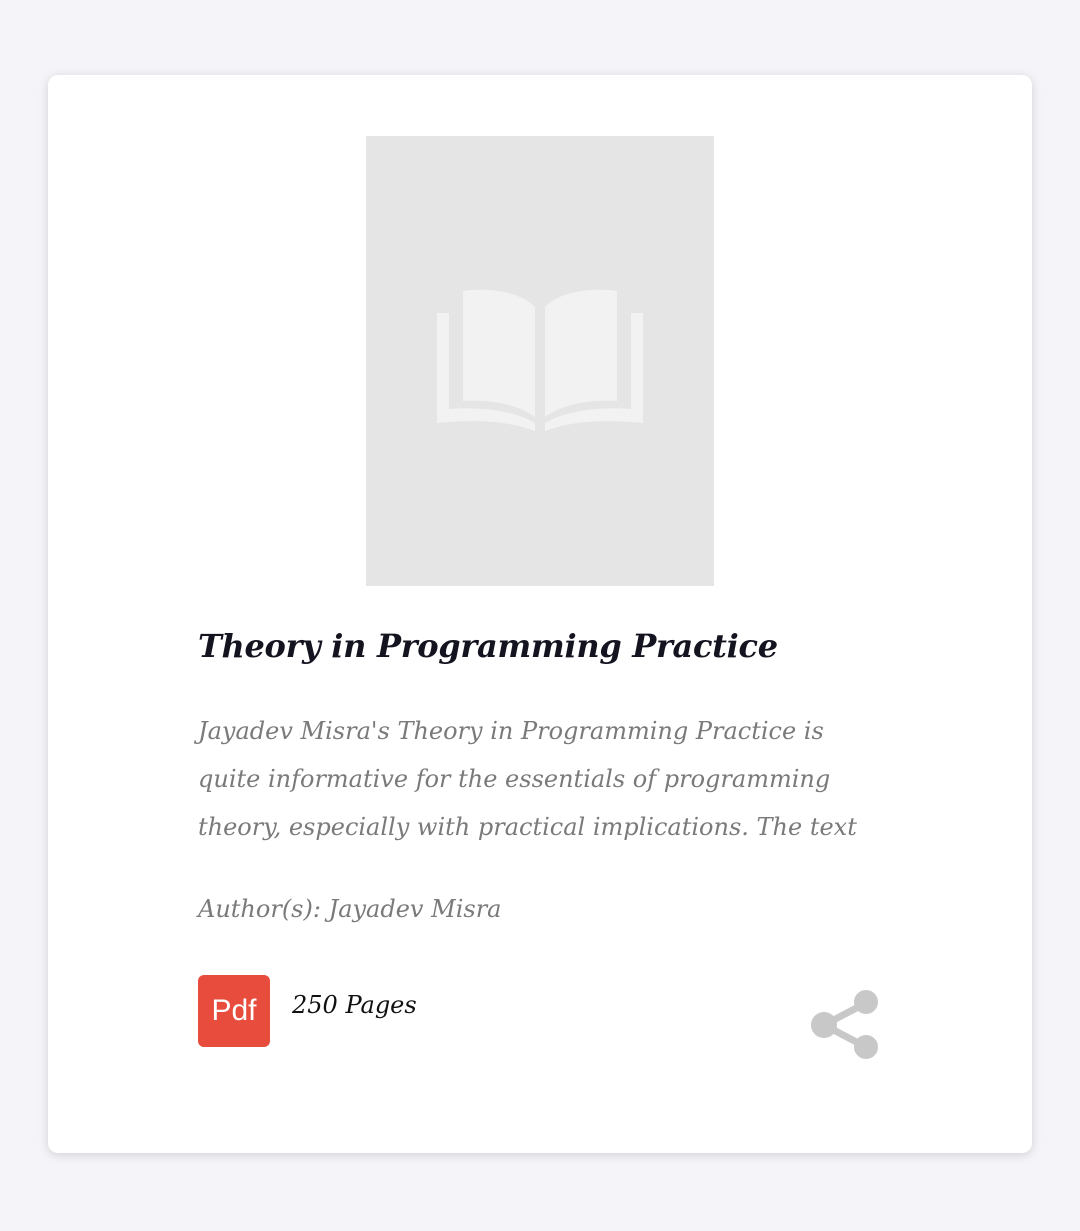  I want to click on open-book-icon, so click(540, 360).